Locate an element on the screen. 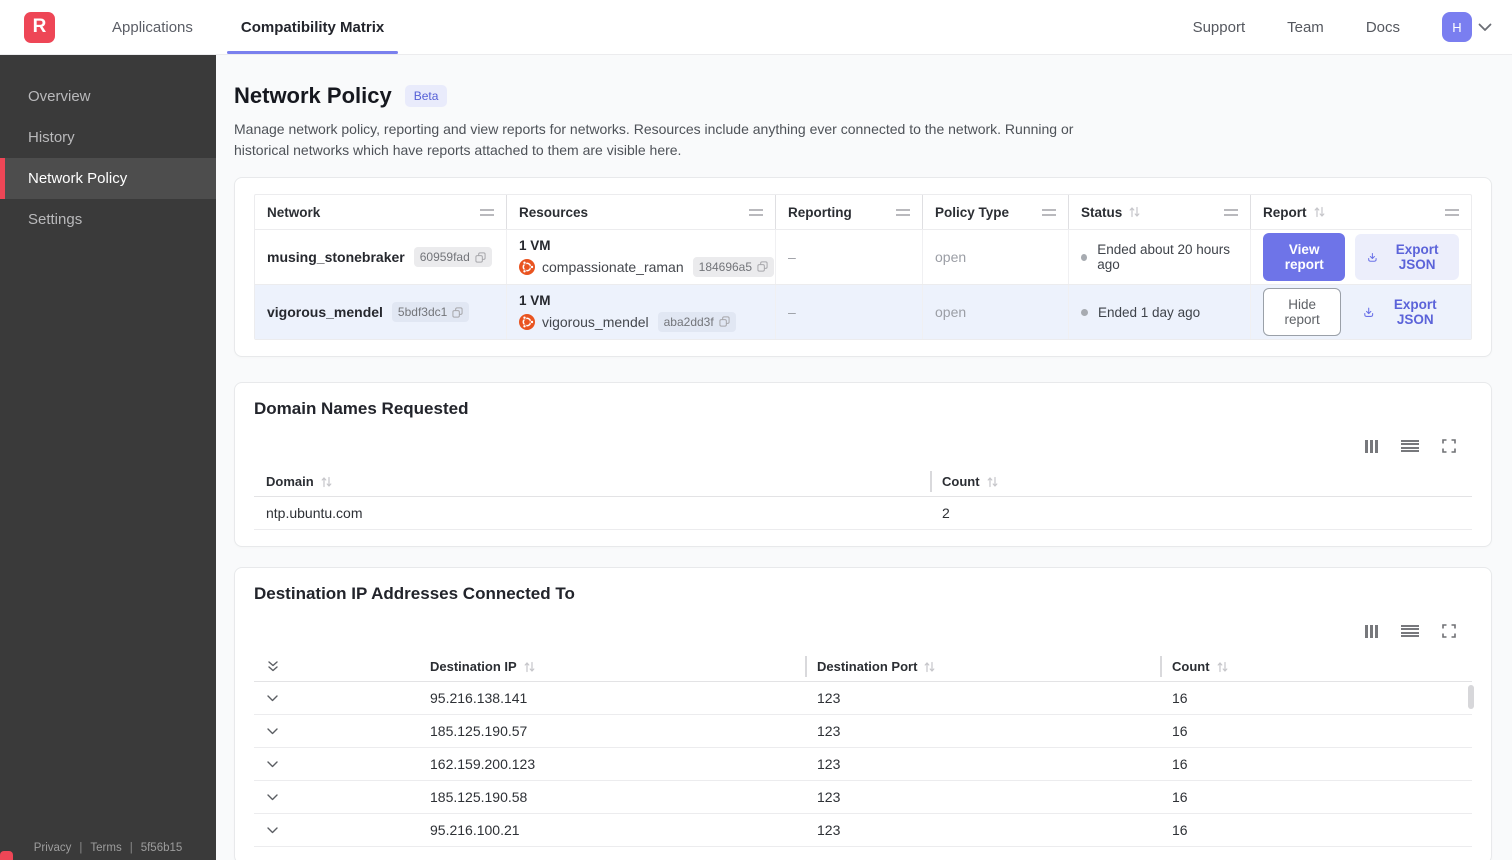 The width and height of the screenshot is (1512, 860). user-menu-chevron-icon is located at coordinates (1485, 27).